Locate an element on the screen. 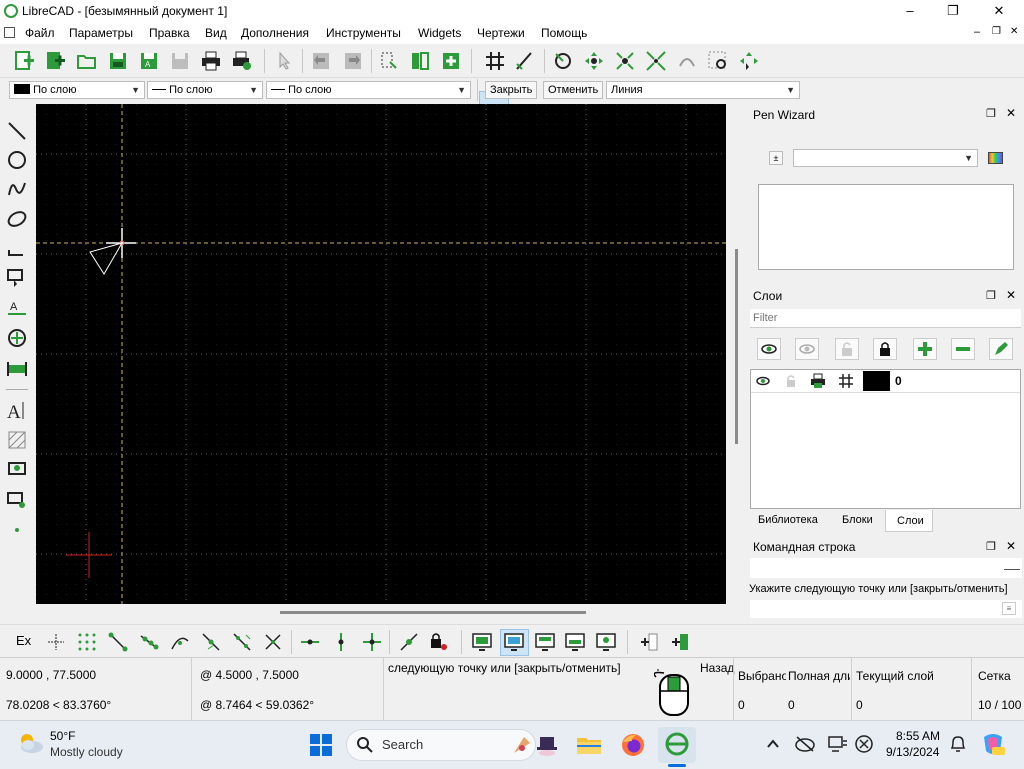  snap-intersection-icon is located at coordinates (273, 642).